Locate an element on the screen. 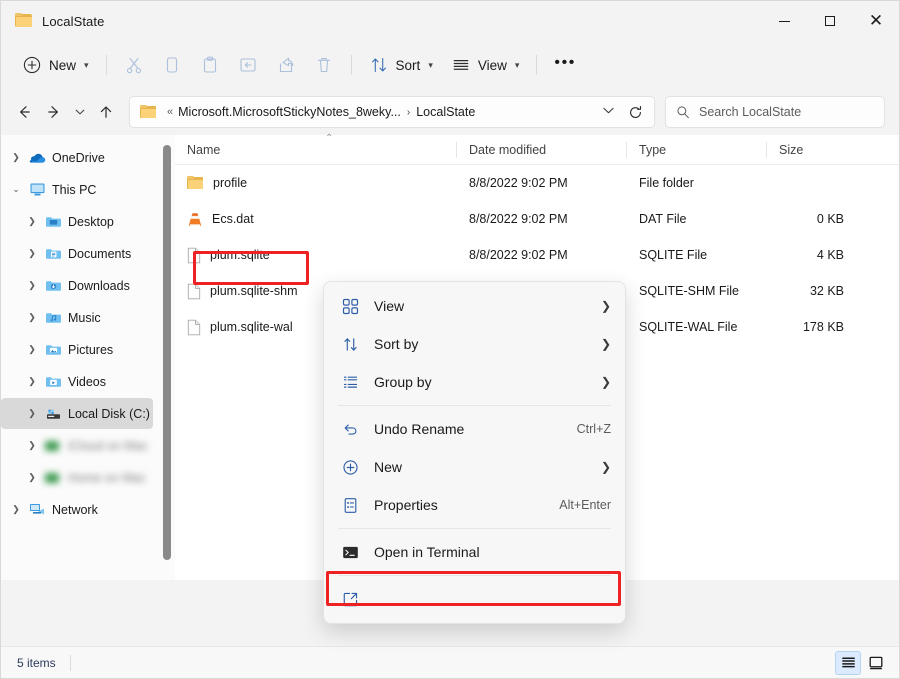  sidebar-item-local-disk-c: ❯ Local Disk (C:) is located at coordinates (77, 413).